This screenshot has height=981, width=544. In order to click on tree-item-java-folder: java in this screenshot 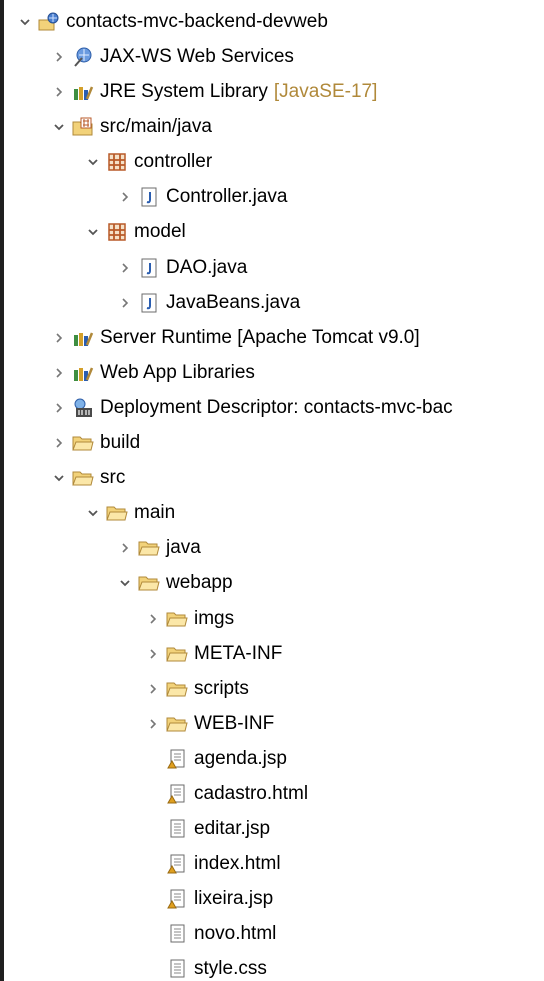, I will do `click(330, 547)`.